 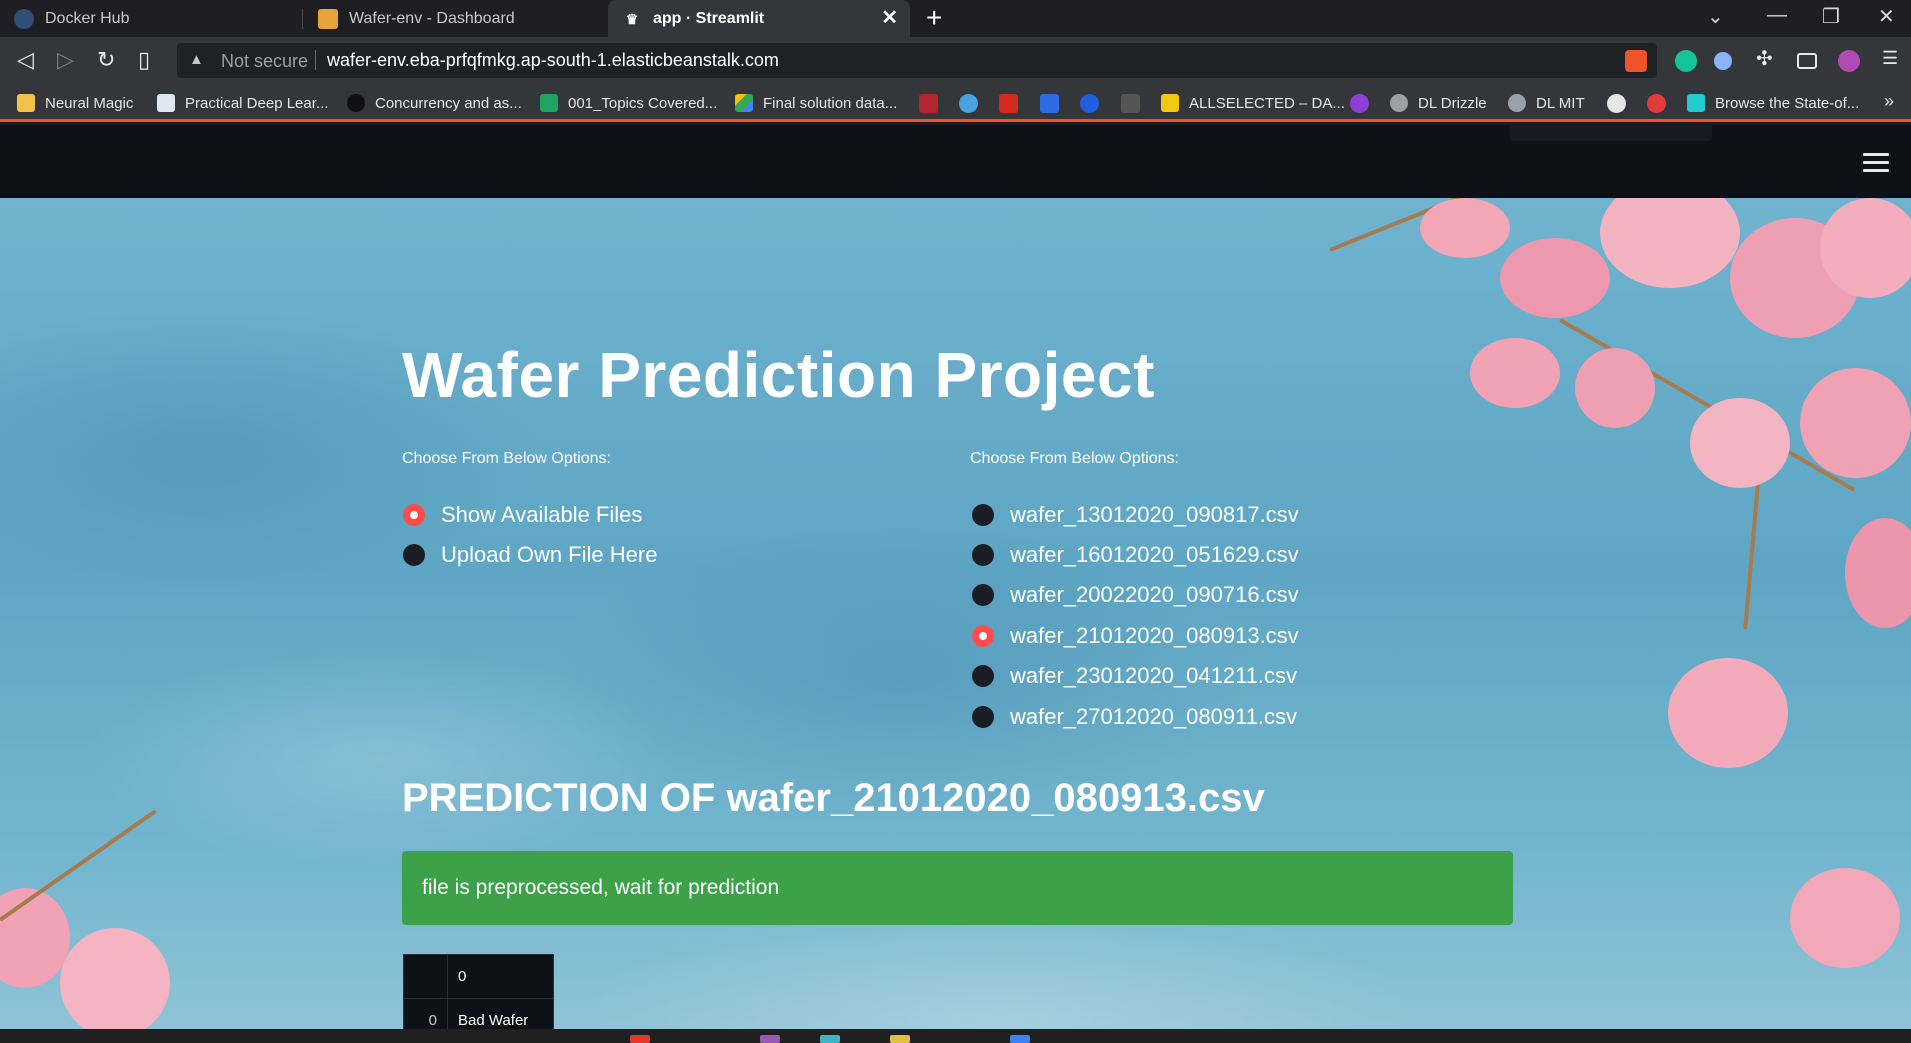 I want to click on dataframe-column-header: 0, so click(x=500, y=976).